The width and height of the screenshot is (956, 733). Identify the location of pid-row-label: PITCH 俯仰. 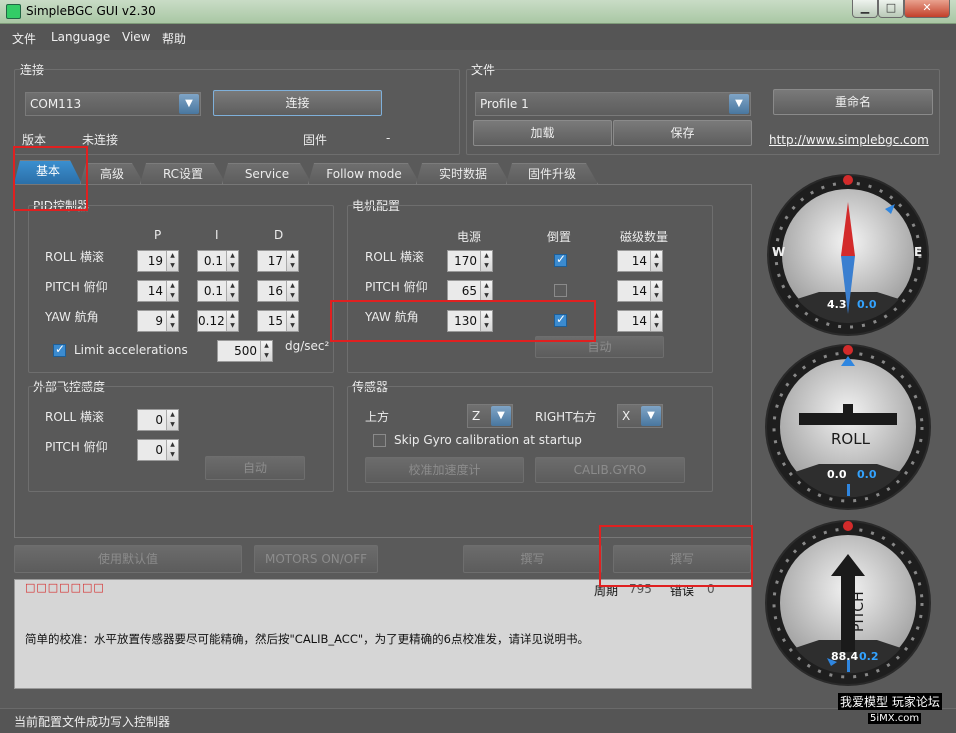
(76, 287).